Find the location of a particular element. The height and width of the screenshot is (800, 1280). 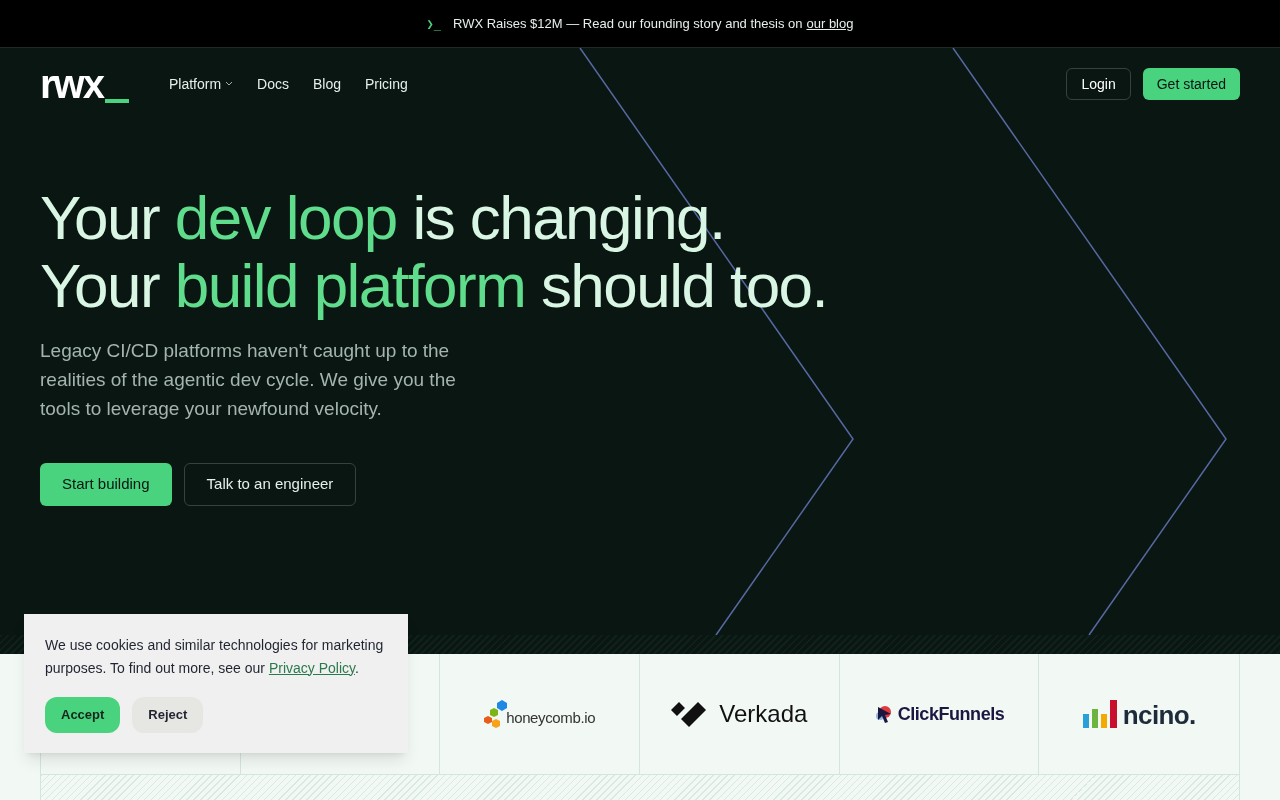

nav-link: Platform is located at coordinates (201, 84).